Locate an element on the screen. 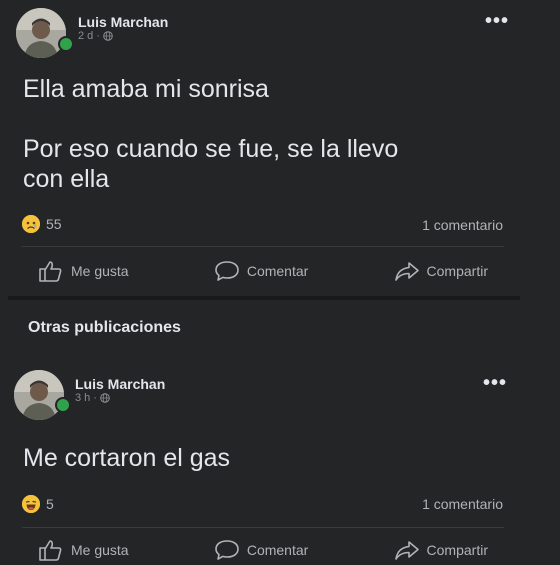  post-meta: 2 d · is located at coordinates (95, 36).